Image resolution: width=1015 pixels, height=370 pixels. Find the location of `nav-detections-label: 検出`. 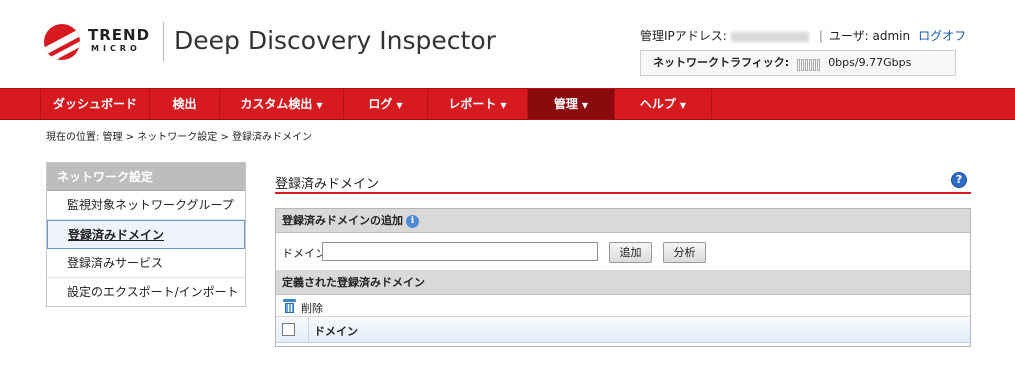

nav-detections-label: 検出 is located at coordinates (184, 104).